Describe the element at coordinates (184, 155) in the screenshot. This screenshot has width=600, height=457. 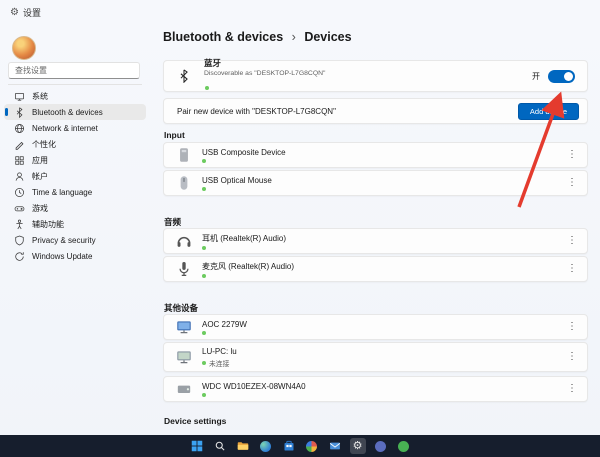
I see `usb-device-icon` at that location.